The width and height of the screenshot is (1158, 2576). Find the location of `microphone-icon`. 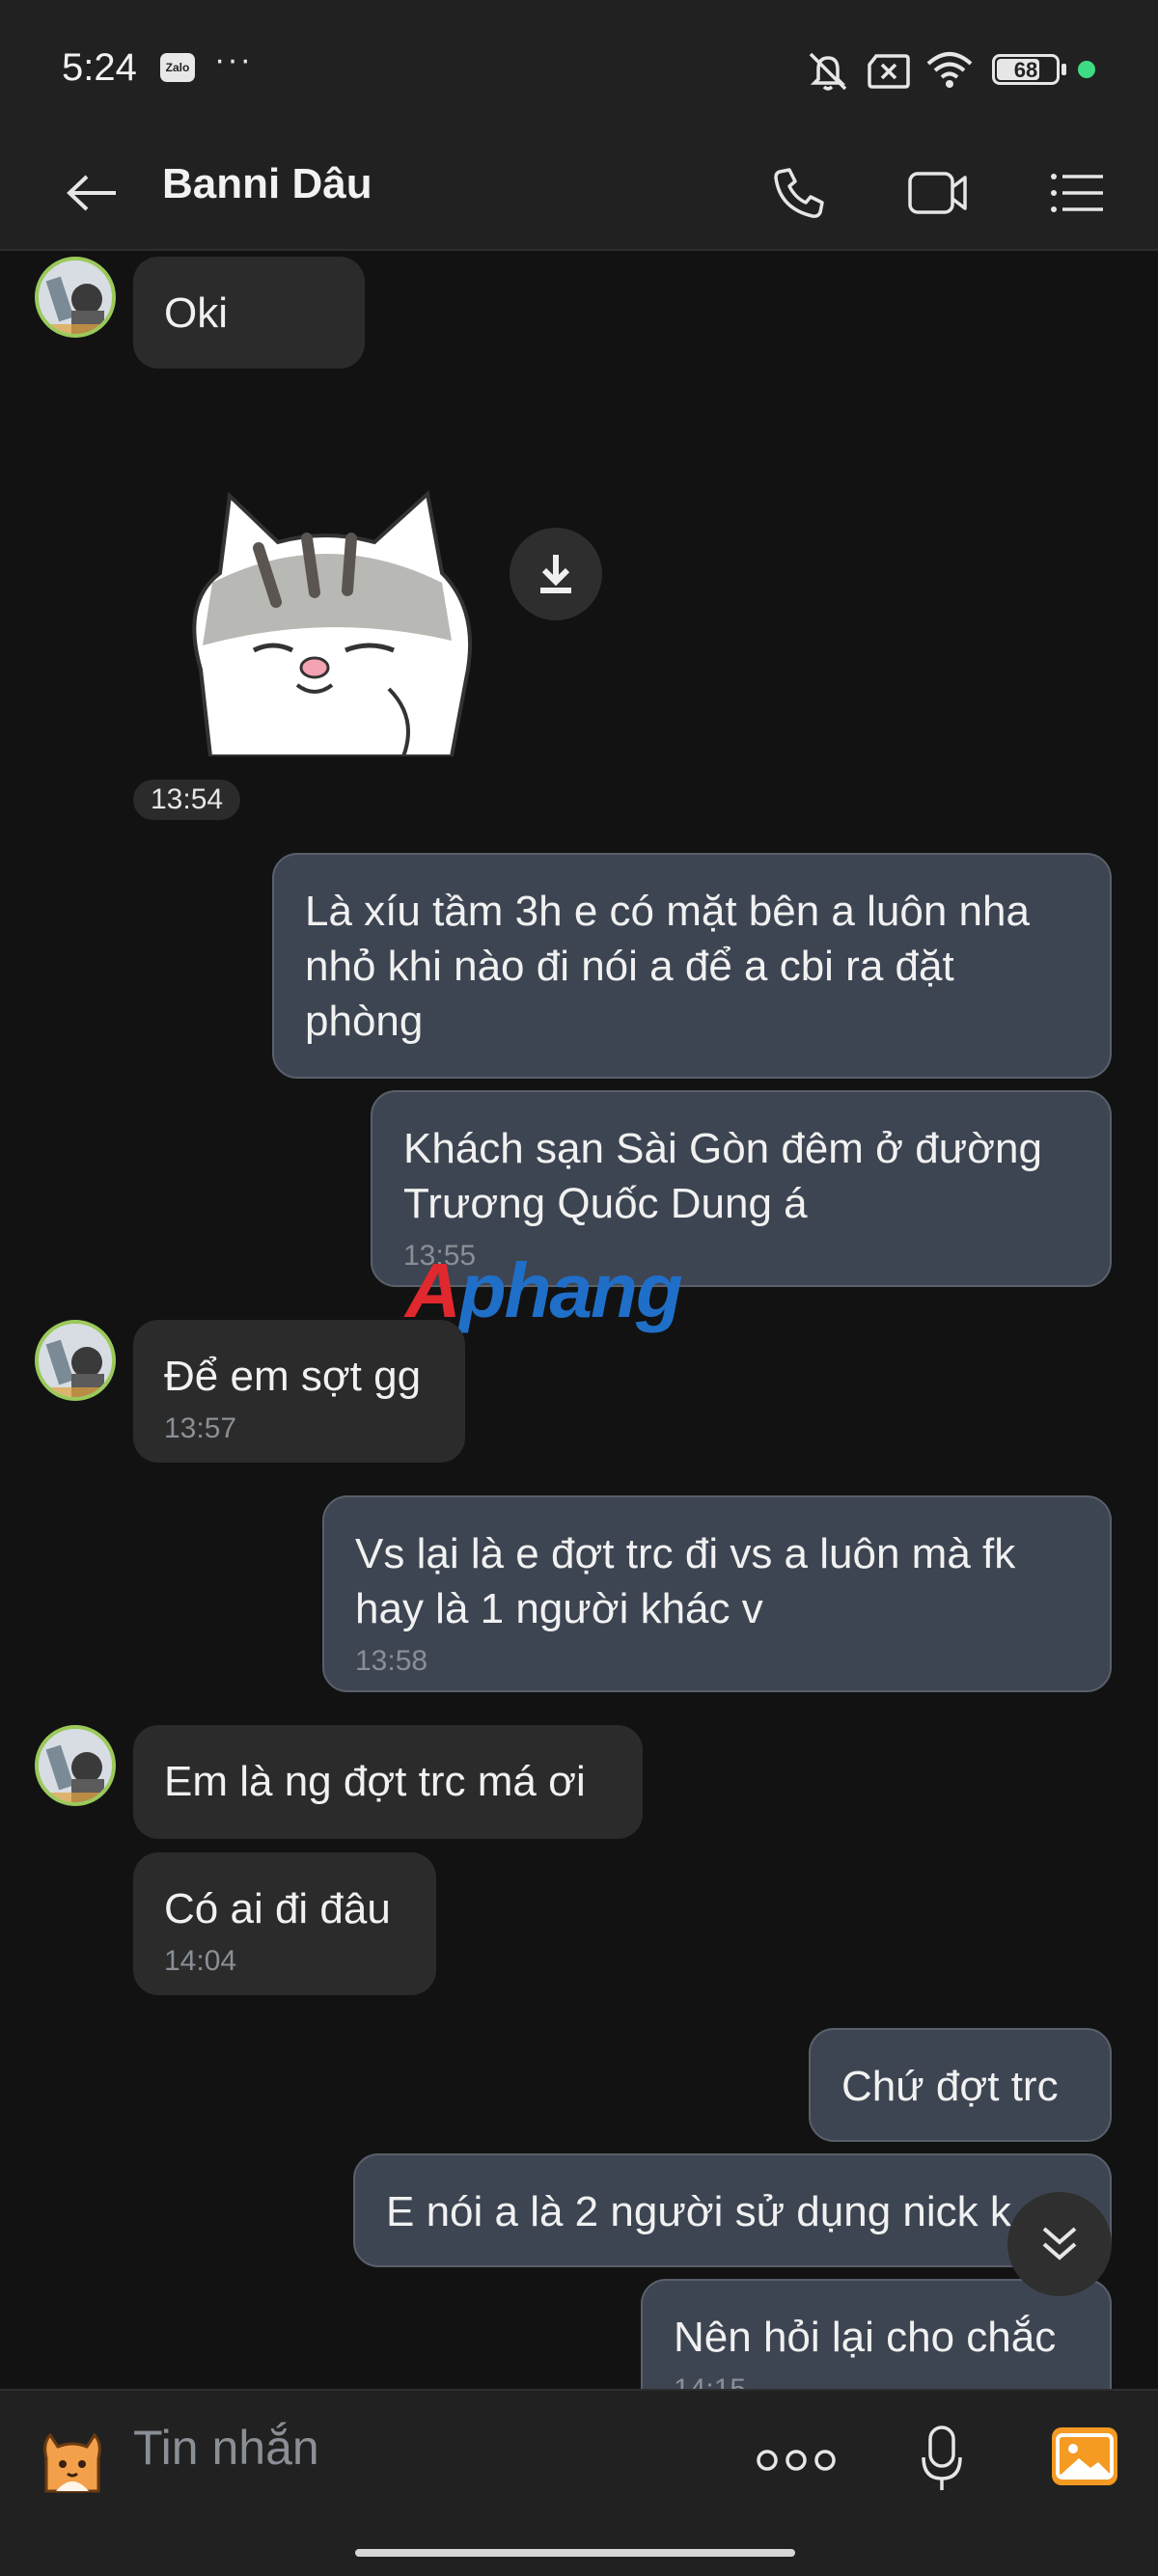

microphone-icon is located at coordinates (942, 2457).